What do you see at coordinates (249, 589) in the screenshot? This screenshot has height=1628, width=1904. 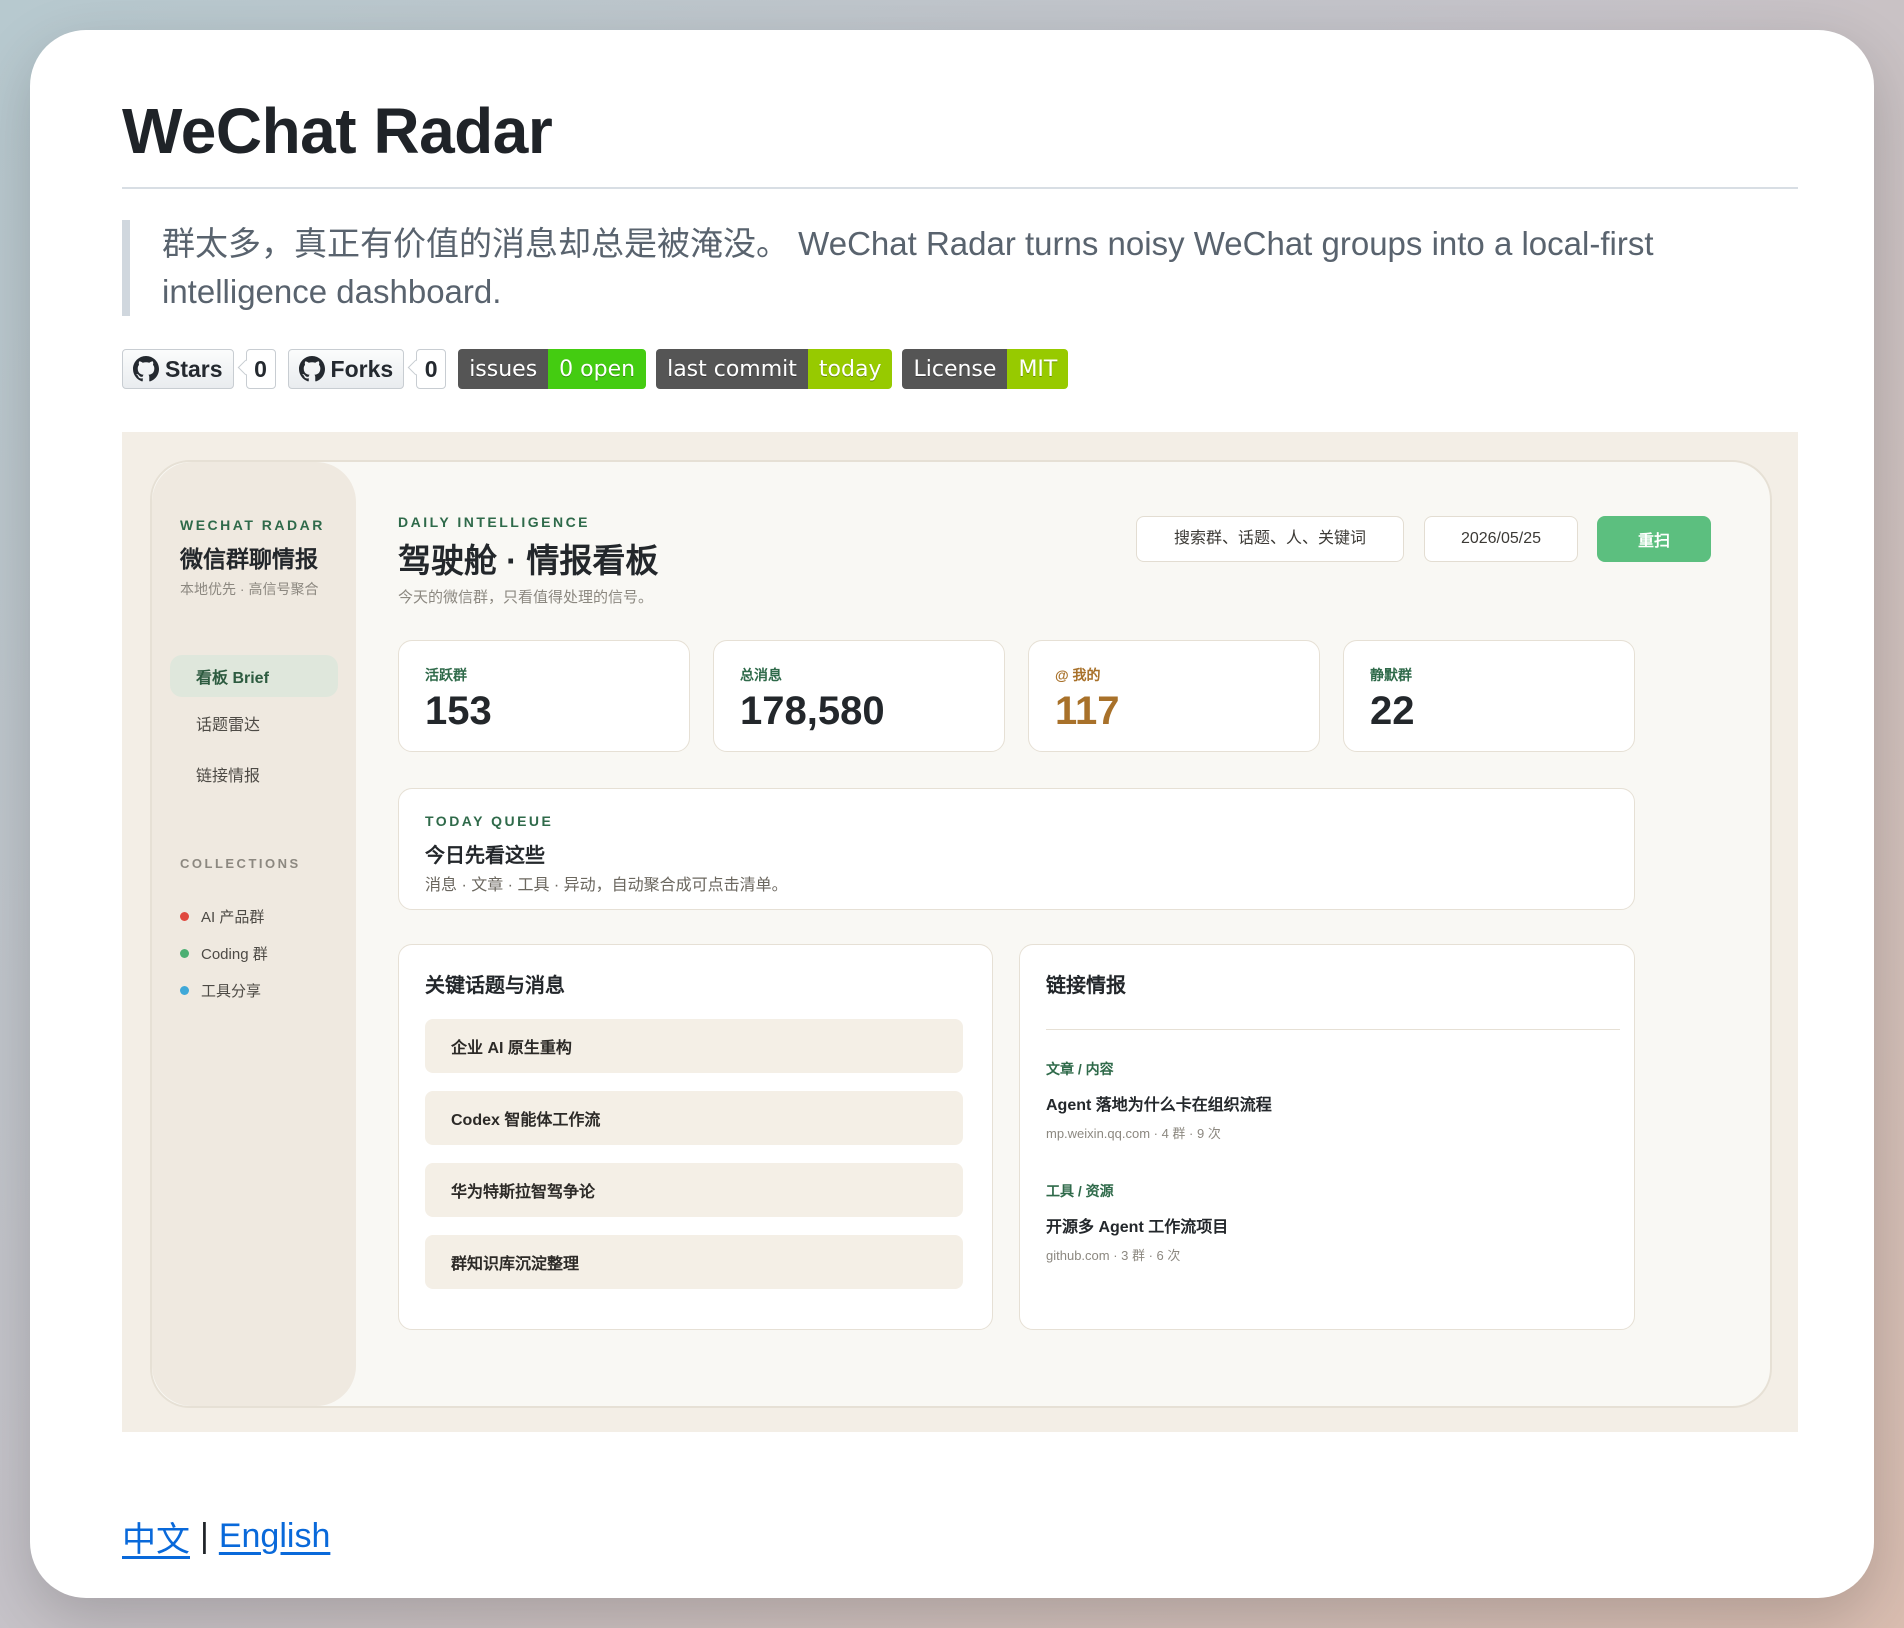 I see `brand-subtitle: 本地优先 · 高信号聚合` at bounding box center [249, 589].